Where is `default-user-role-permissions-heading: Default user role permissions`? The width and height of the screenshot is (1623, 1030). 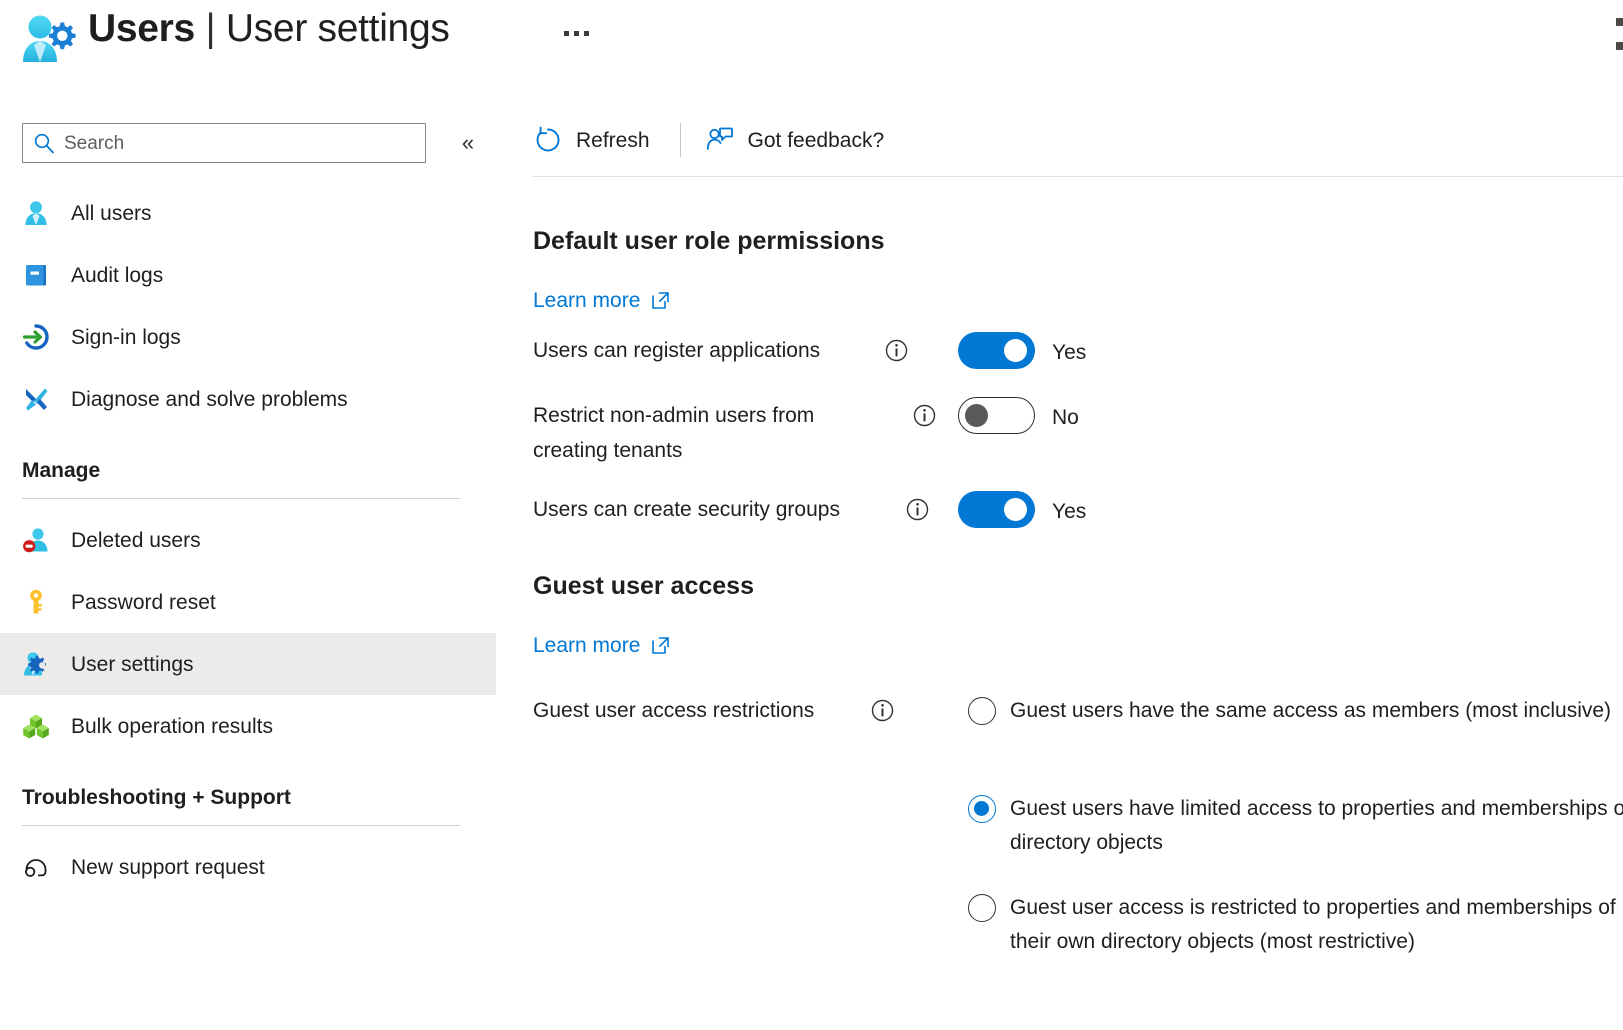 default-user-role-permissions-heading: Default user role permissions is located at coordinates (709, 241).